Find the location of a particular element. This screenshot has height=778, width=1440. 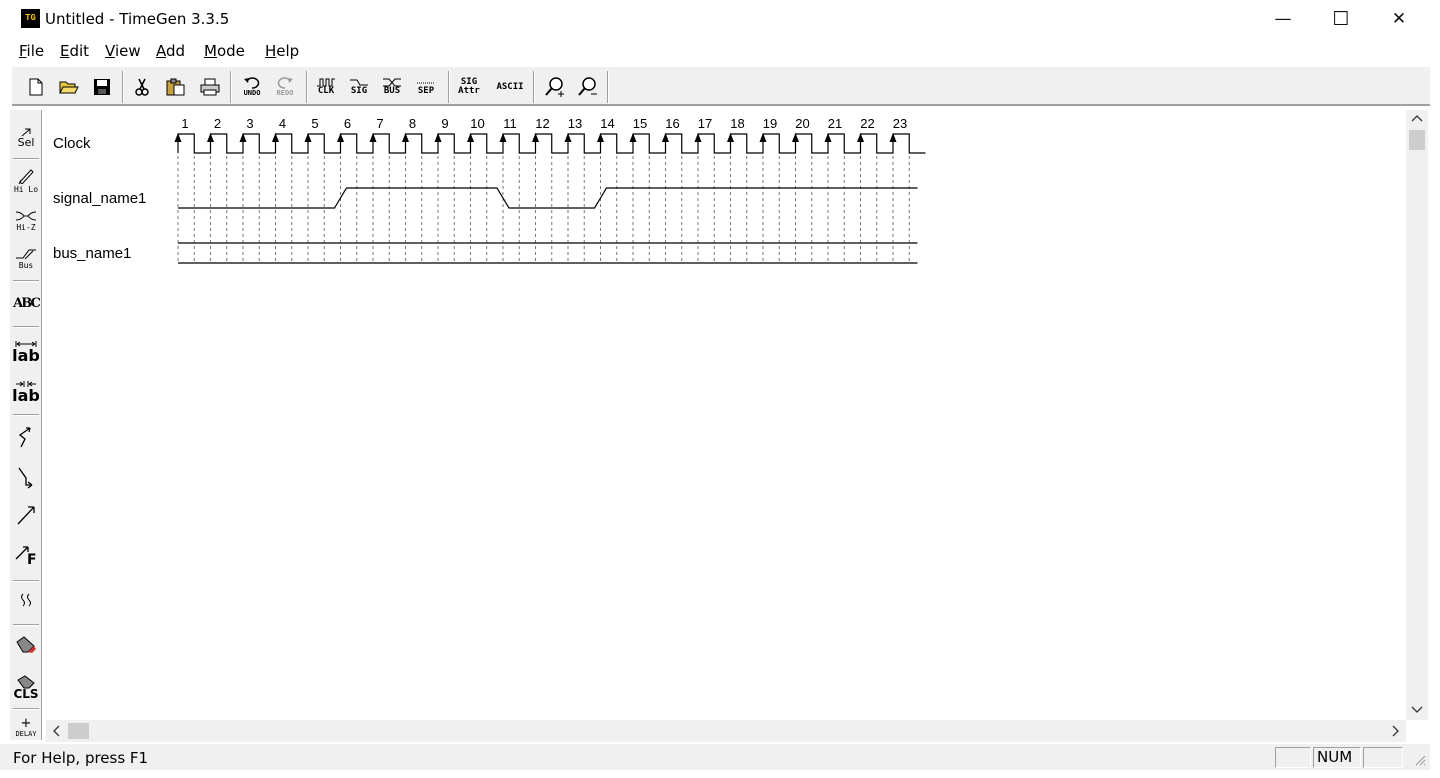

minimize-button: — is located at coordinates (1283, 19).